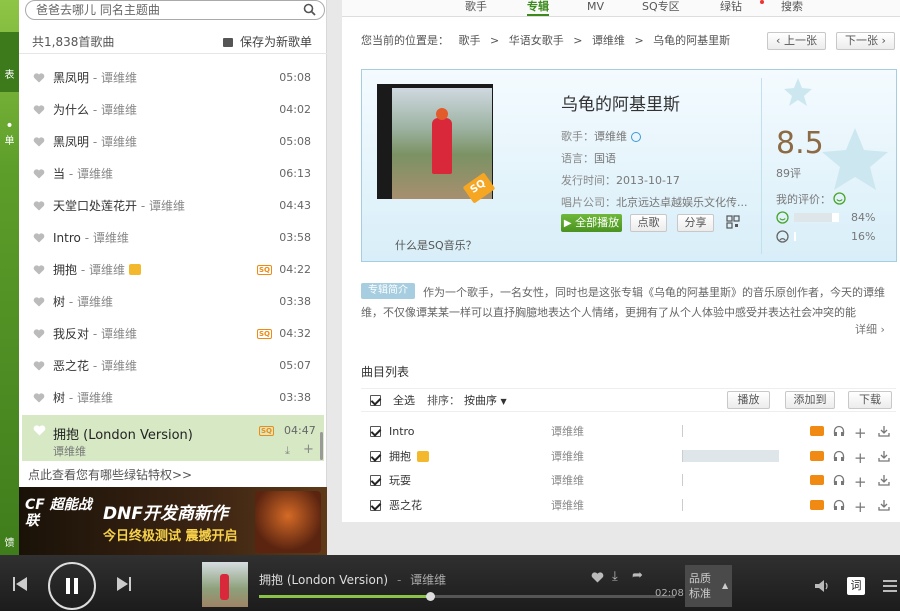 This screenshot has width=900, height=611. I want to click on song-row: 我反对 - 谭维维 SQ 04:32, so click(171, 334).